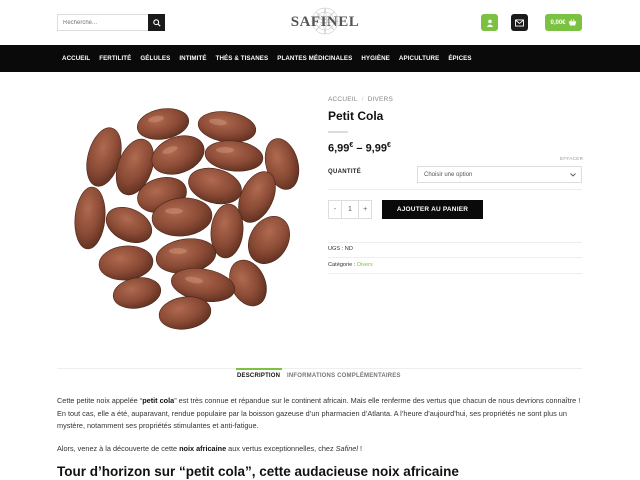 Image resolution: width=640 pixels, height=480 pixels. What do you see at coordinates (365, 265) in the screenshot?
I see `category-link: Divers` at bounding box center [365, 265].